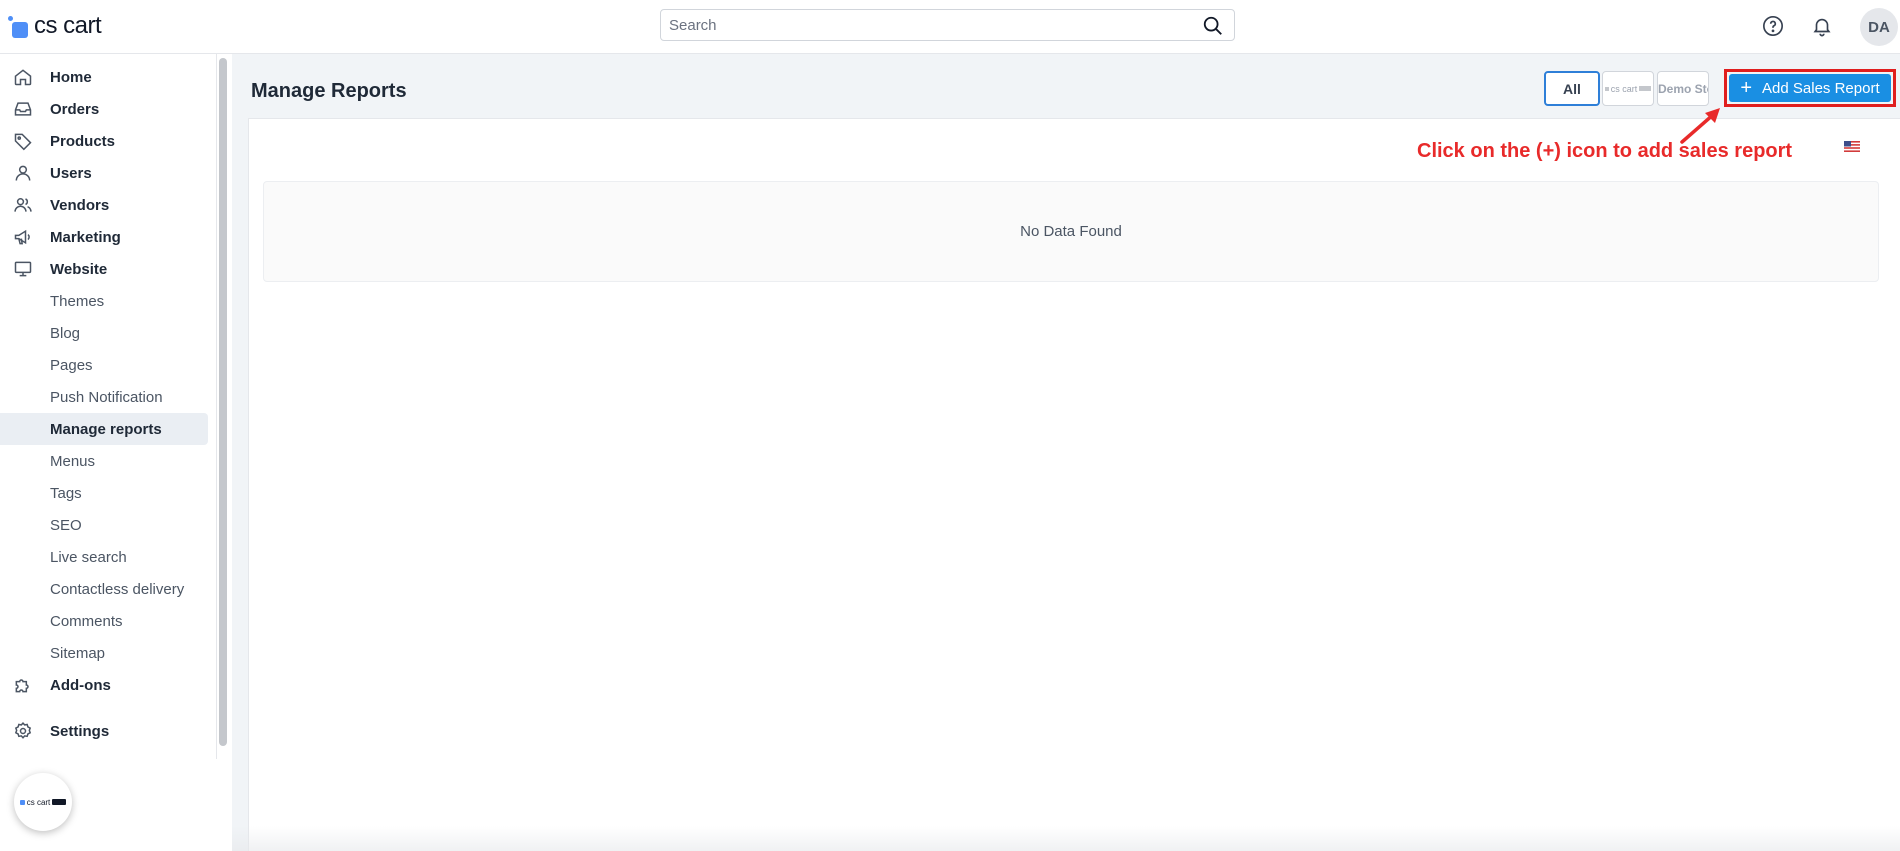 This screenshot has height=851, width=1900. What do you see at coordinates (1213, 26) in the screenshot?
I see `search-icon` at bounding box center [1213, 26].